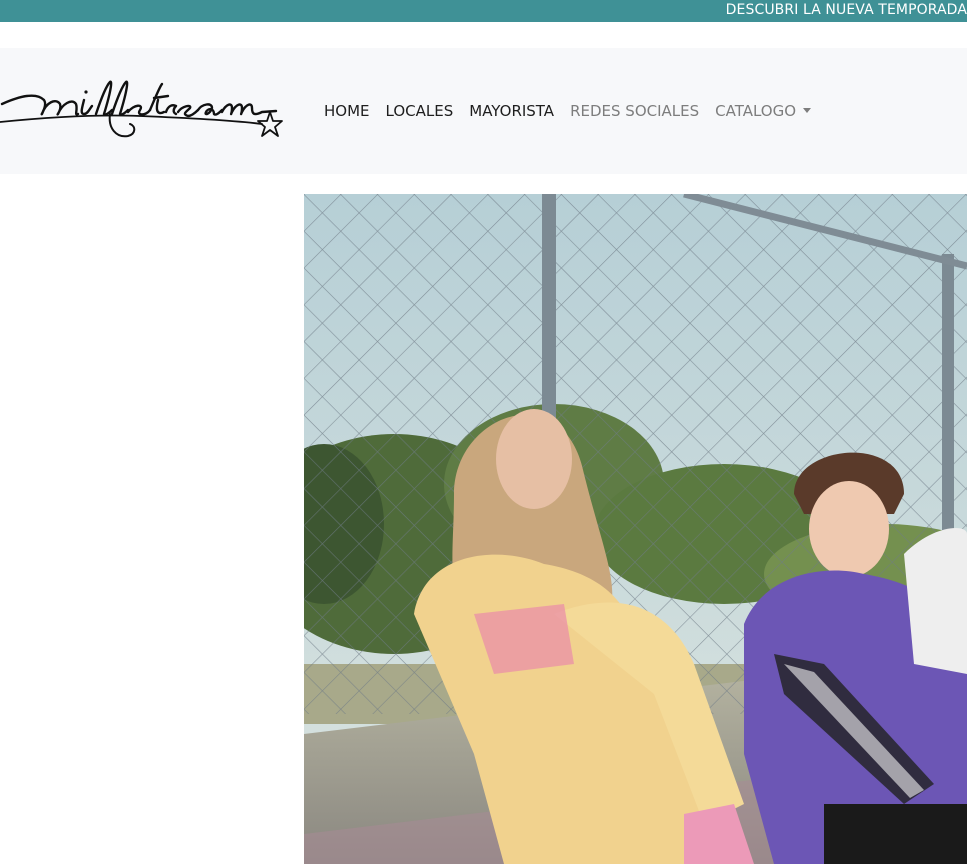 The image size is (967, 864). Describe the element at coordinates (846, 10) in the screenshot. I see `announcement-text: DESCUBRI LA NUEVA TEMPORADA` at that location.